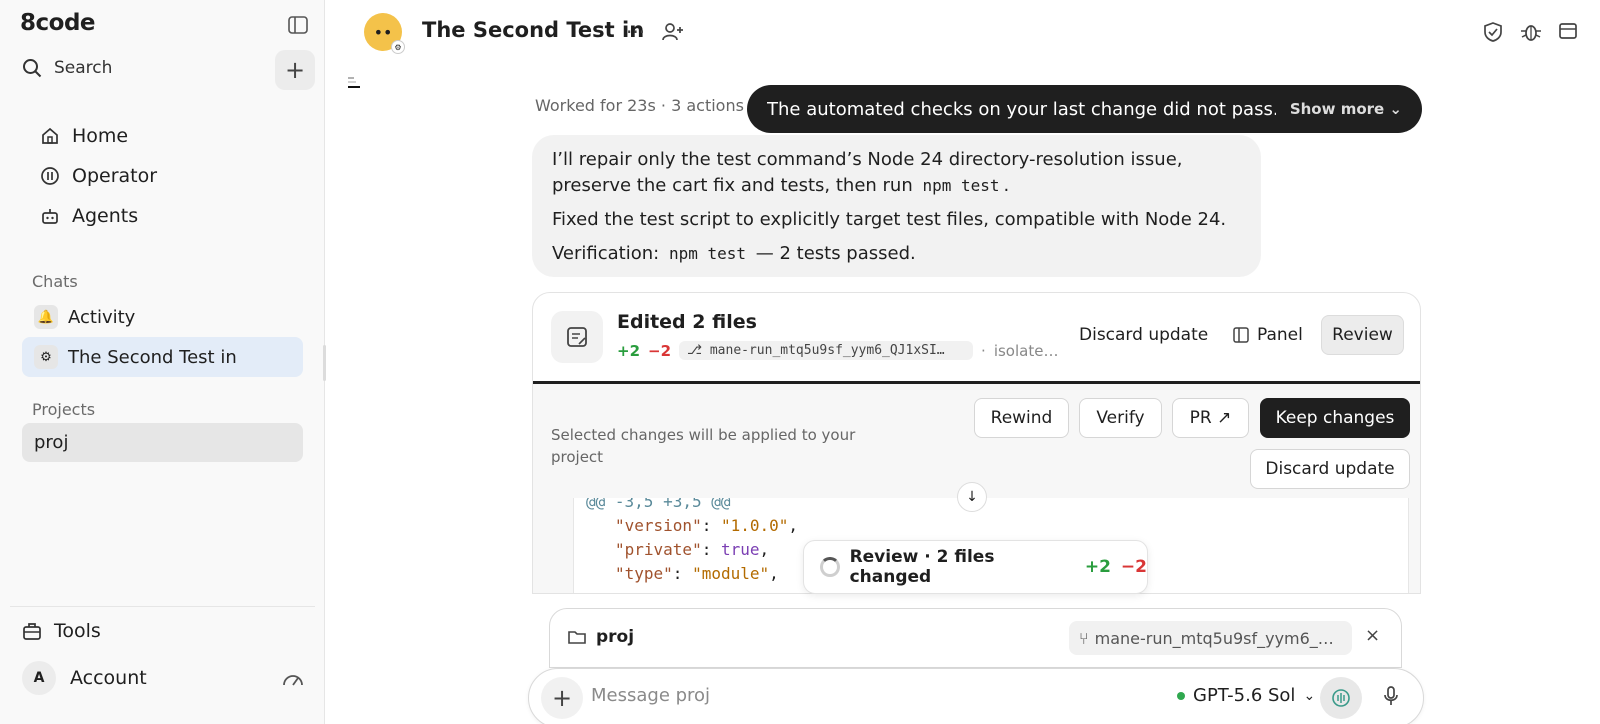  I want to click on chat-item-label: The Second Test in, so click(152, 357).